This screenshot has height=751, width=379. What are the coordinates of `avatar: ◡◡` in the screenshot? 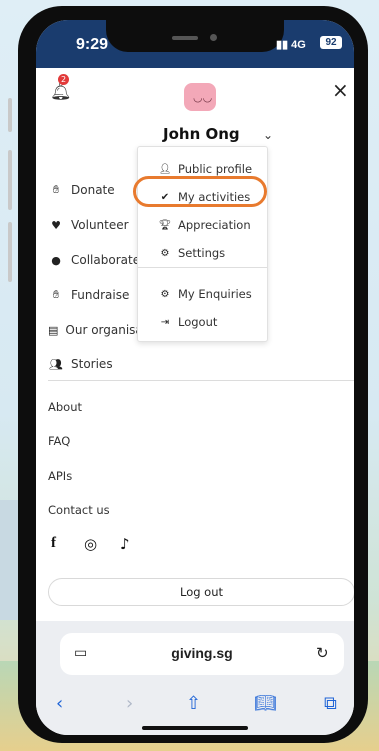 It's located at (200, 97).